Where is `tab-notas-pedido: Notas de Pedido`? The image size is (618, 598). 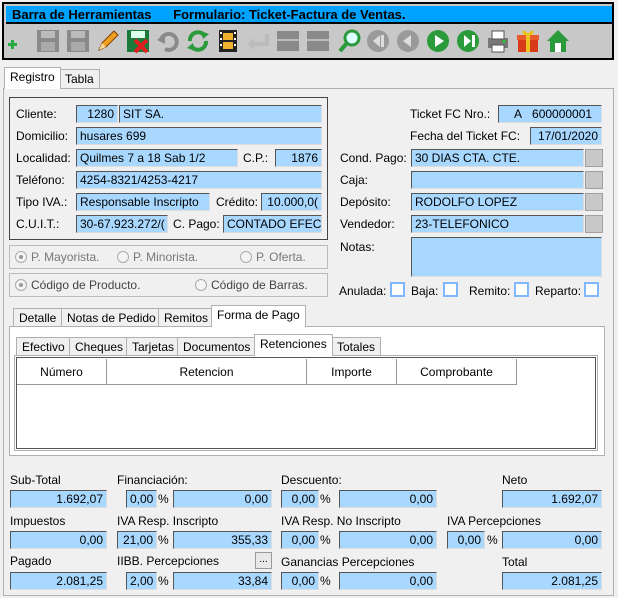
tab-notas-pedido: Notas de Pedido is located at coordinates (111, 318).